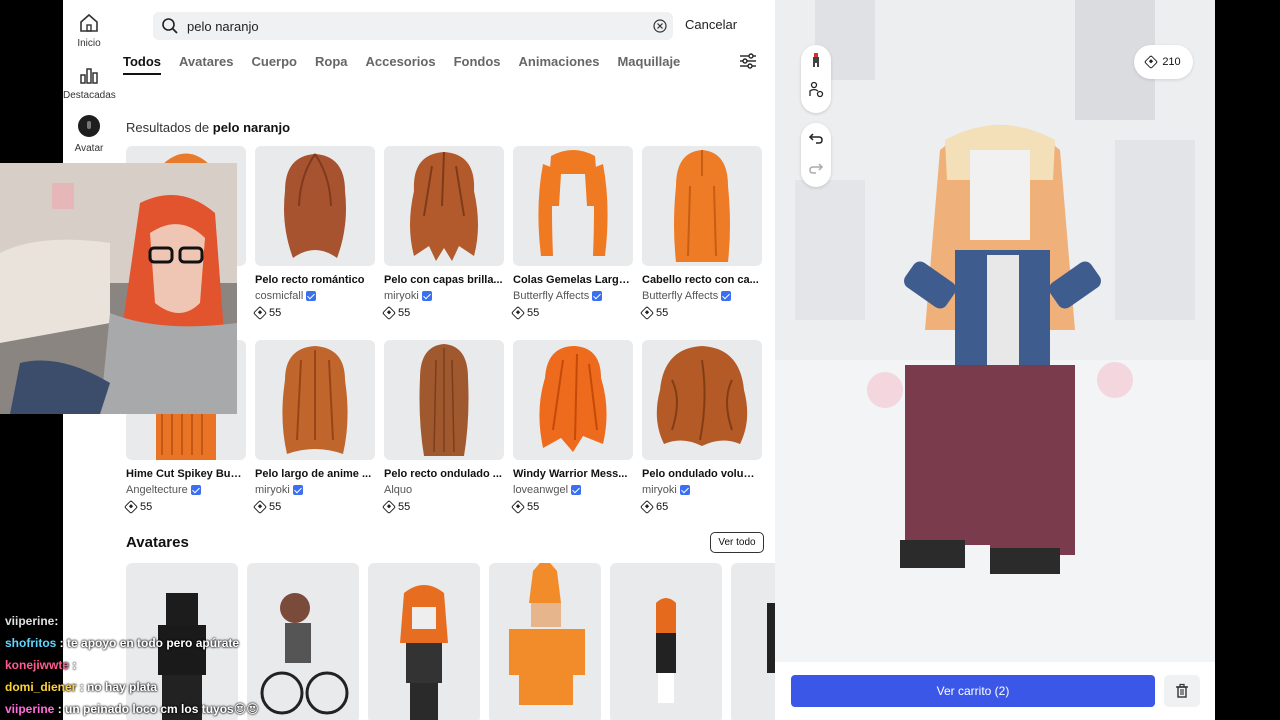 This screenshot has height=720, width=1280. Describe the element at coordinates (660, 26) in the screenshot. I see `clear-search-icon` at that location.